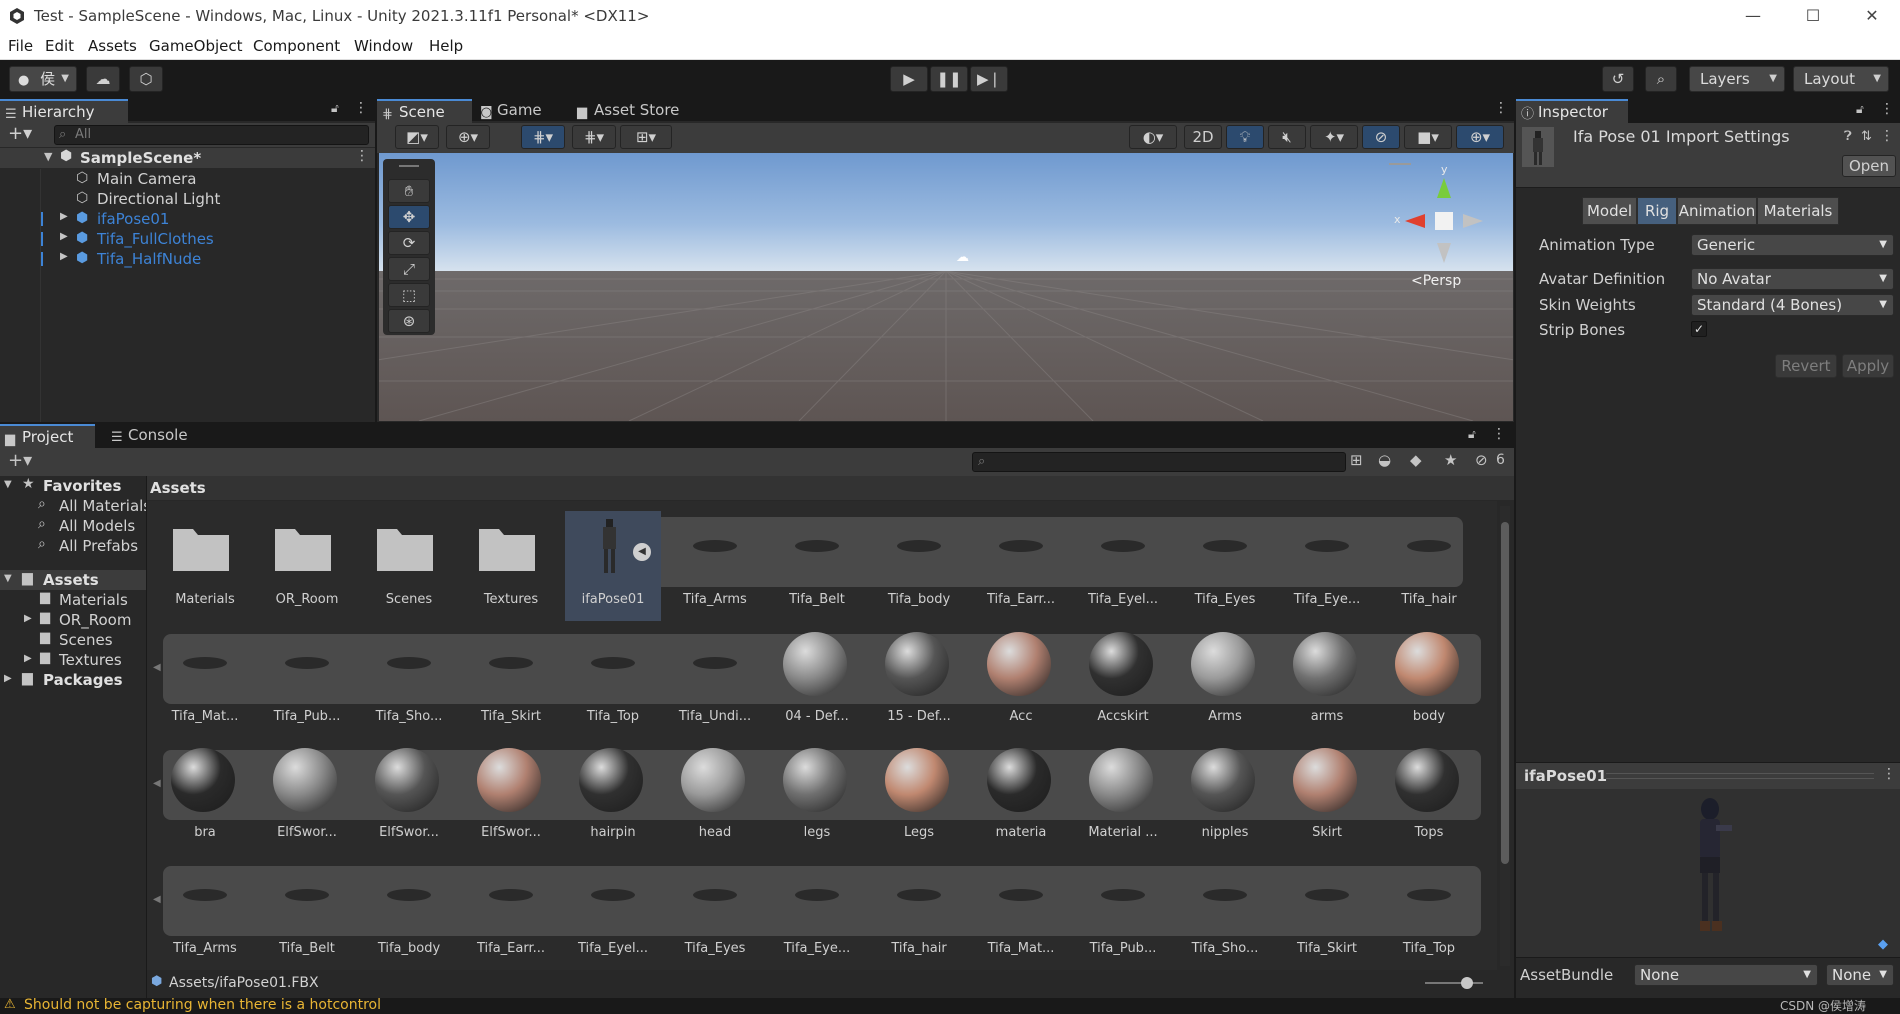 This screenshot has width=1900, height=1014. Describe the element at coordinates (1153, 137) in the screenshot. I see `render-mode-dropdown: ◐▾` at that location.